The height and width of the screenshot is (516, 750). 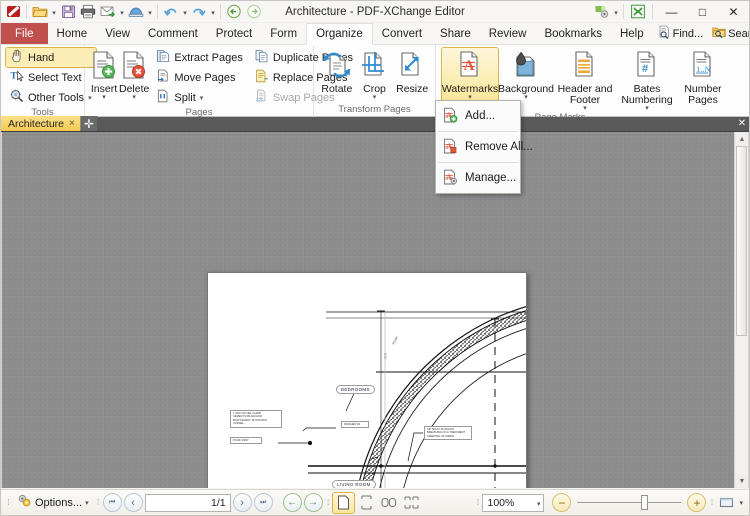 What do you see at coordinates (51, 97) in the screenshot?
I see `other-tools-button: Other Tools ▾` at bounding box center [51, 97].